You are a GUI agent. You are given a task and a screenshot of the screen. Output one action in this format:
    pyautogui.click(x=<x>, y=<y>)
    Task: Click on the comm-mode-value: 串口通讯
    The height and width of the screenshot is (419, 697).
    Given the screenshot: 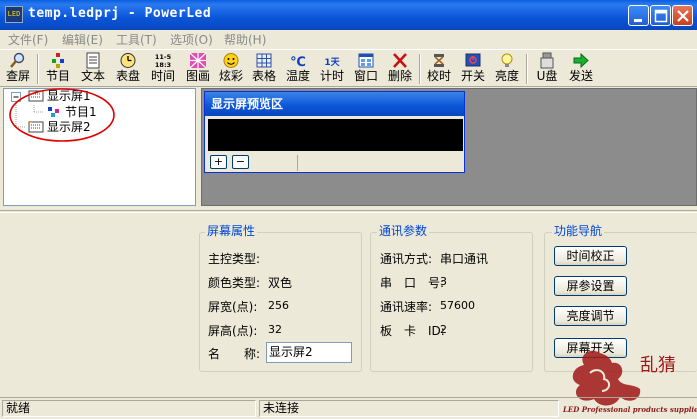 What is the action you would take?
    pyautogui.click(x=464, y=259)
    